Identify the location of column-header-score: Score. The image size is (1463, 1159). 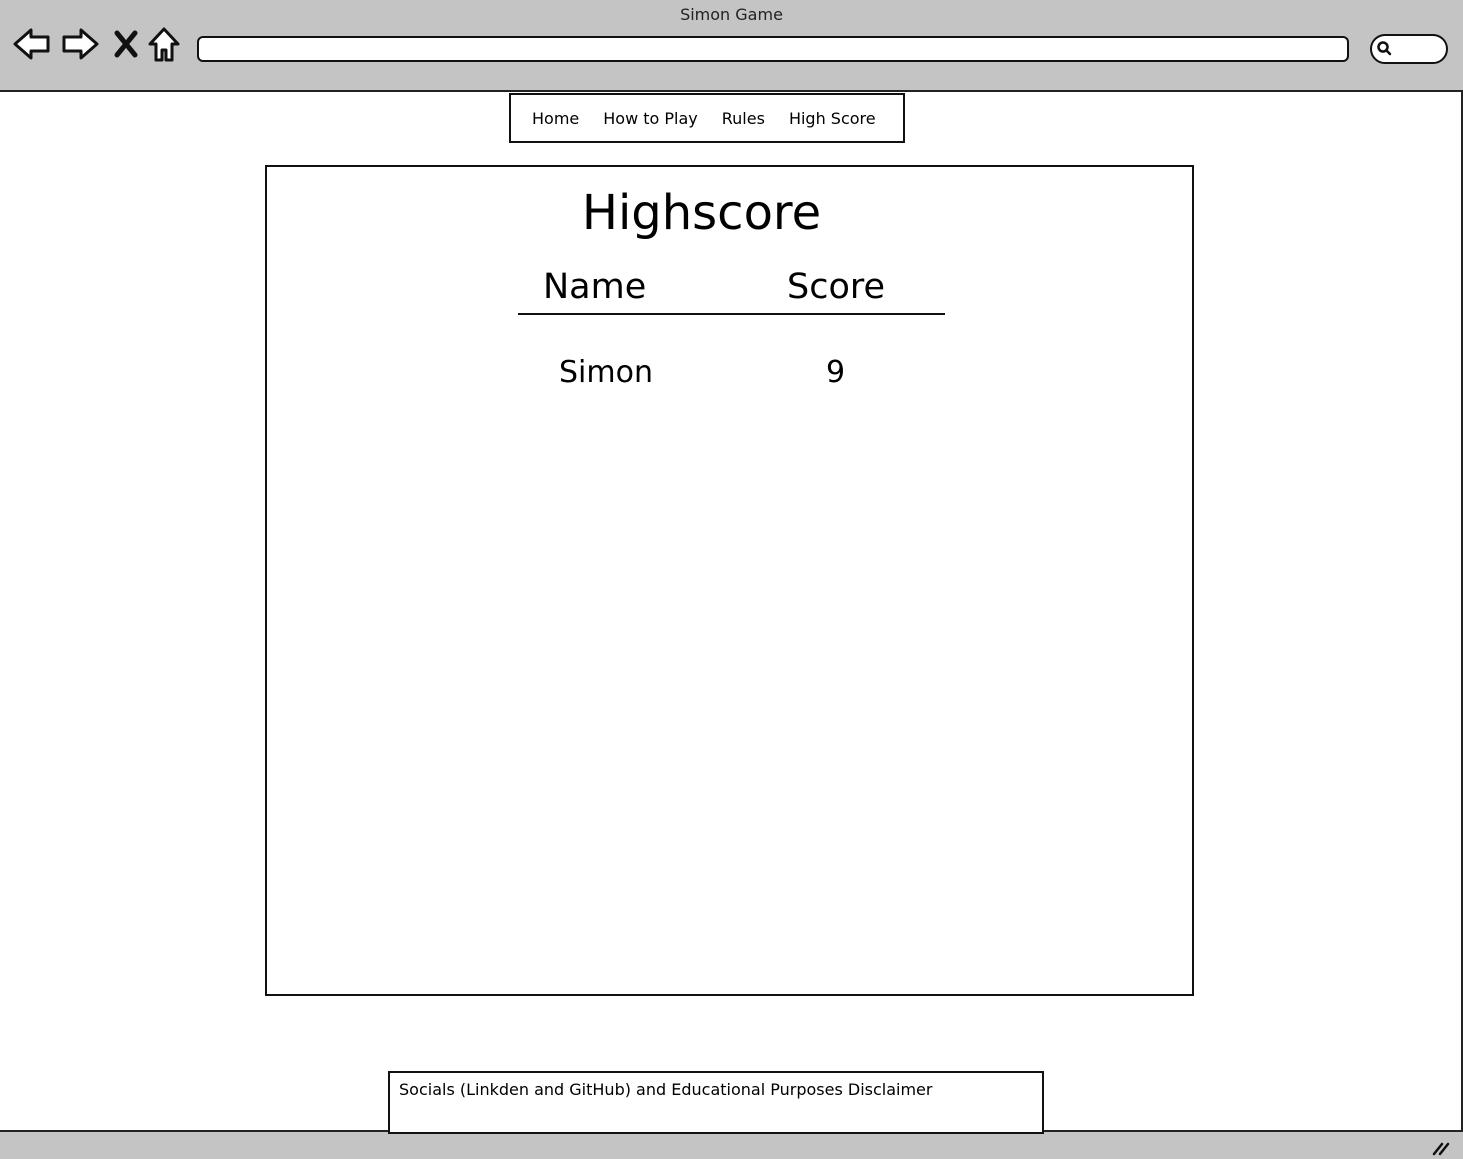
(836, 287).